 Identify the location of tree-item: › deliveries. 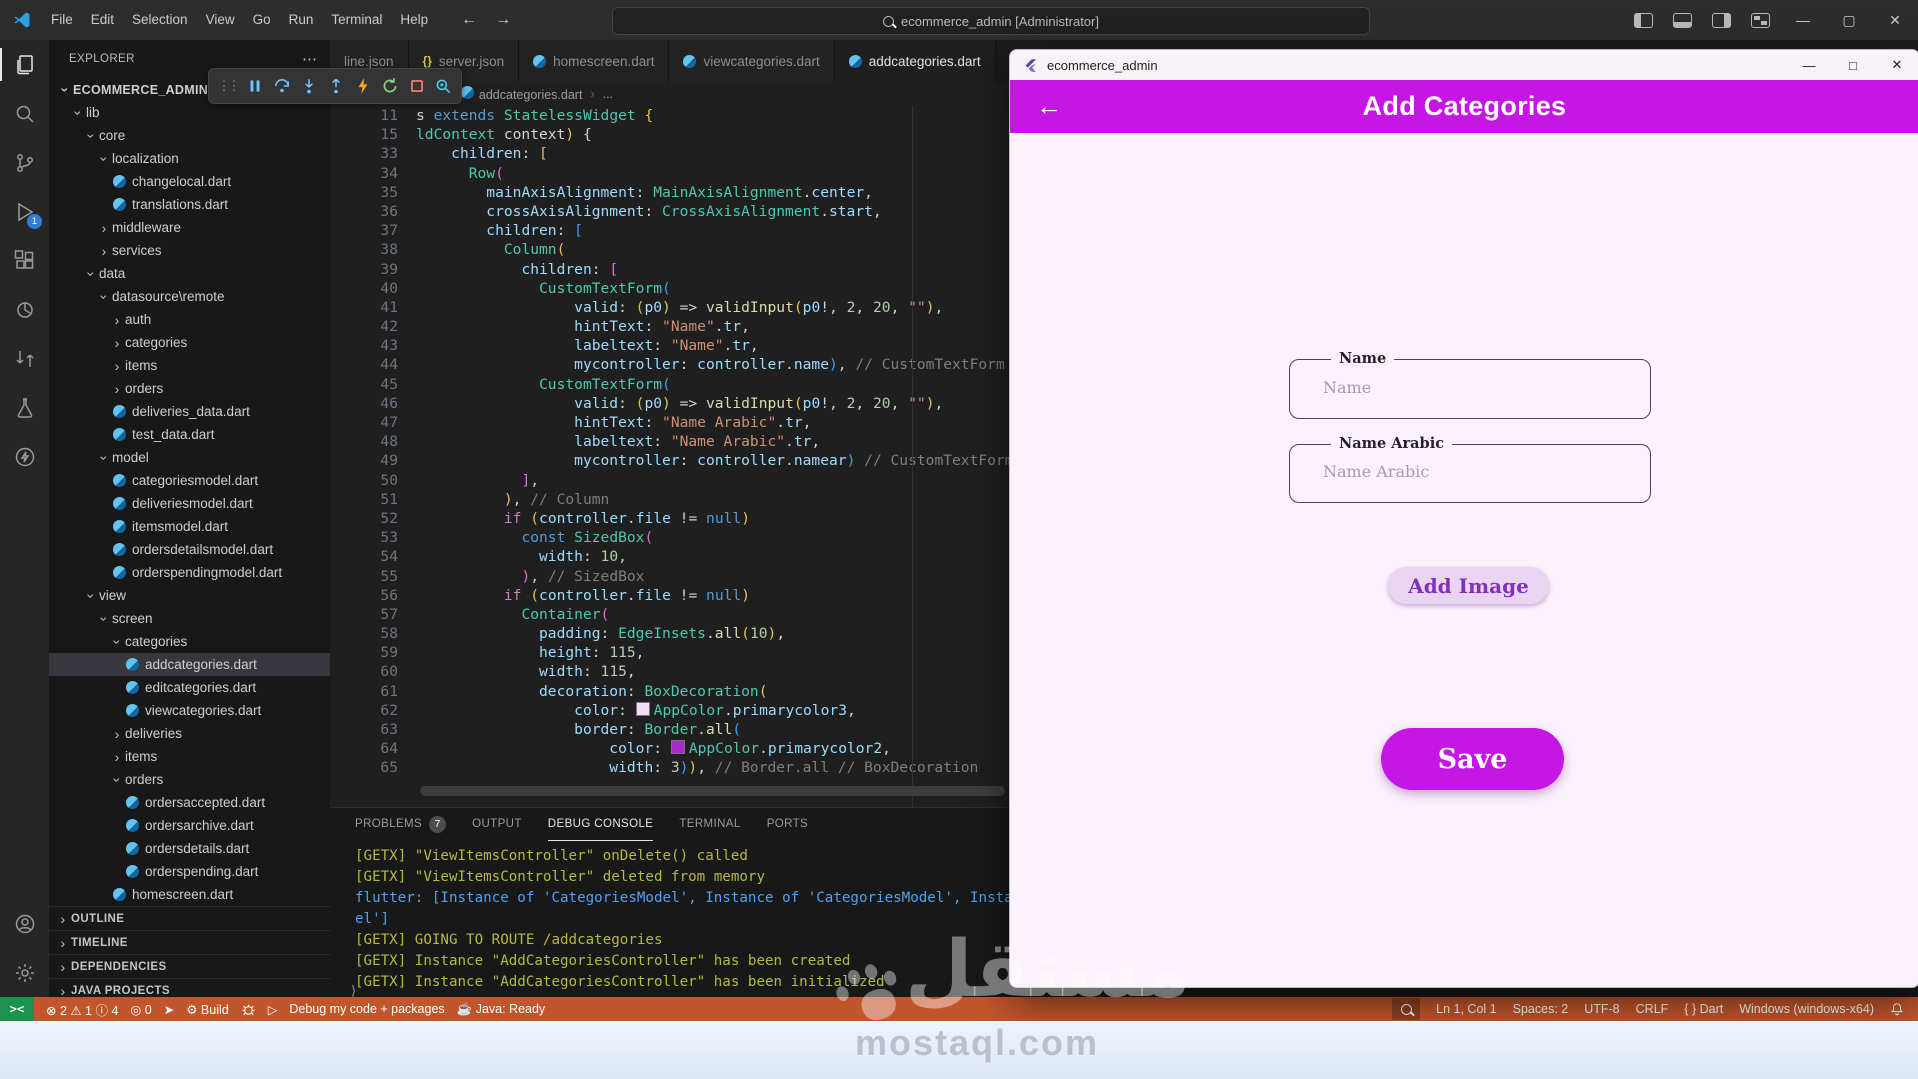
(189, 733).